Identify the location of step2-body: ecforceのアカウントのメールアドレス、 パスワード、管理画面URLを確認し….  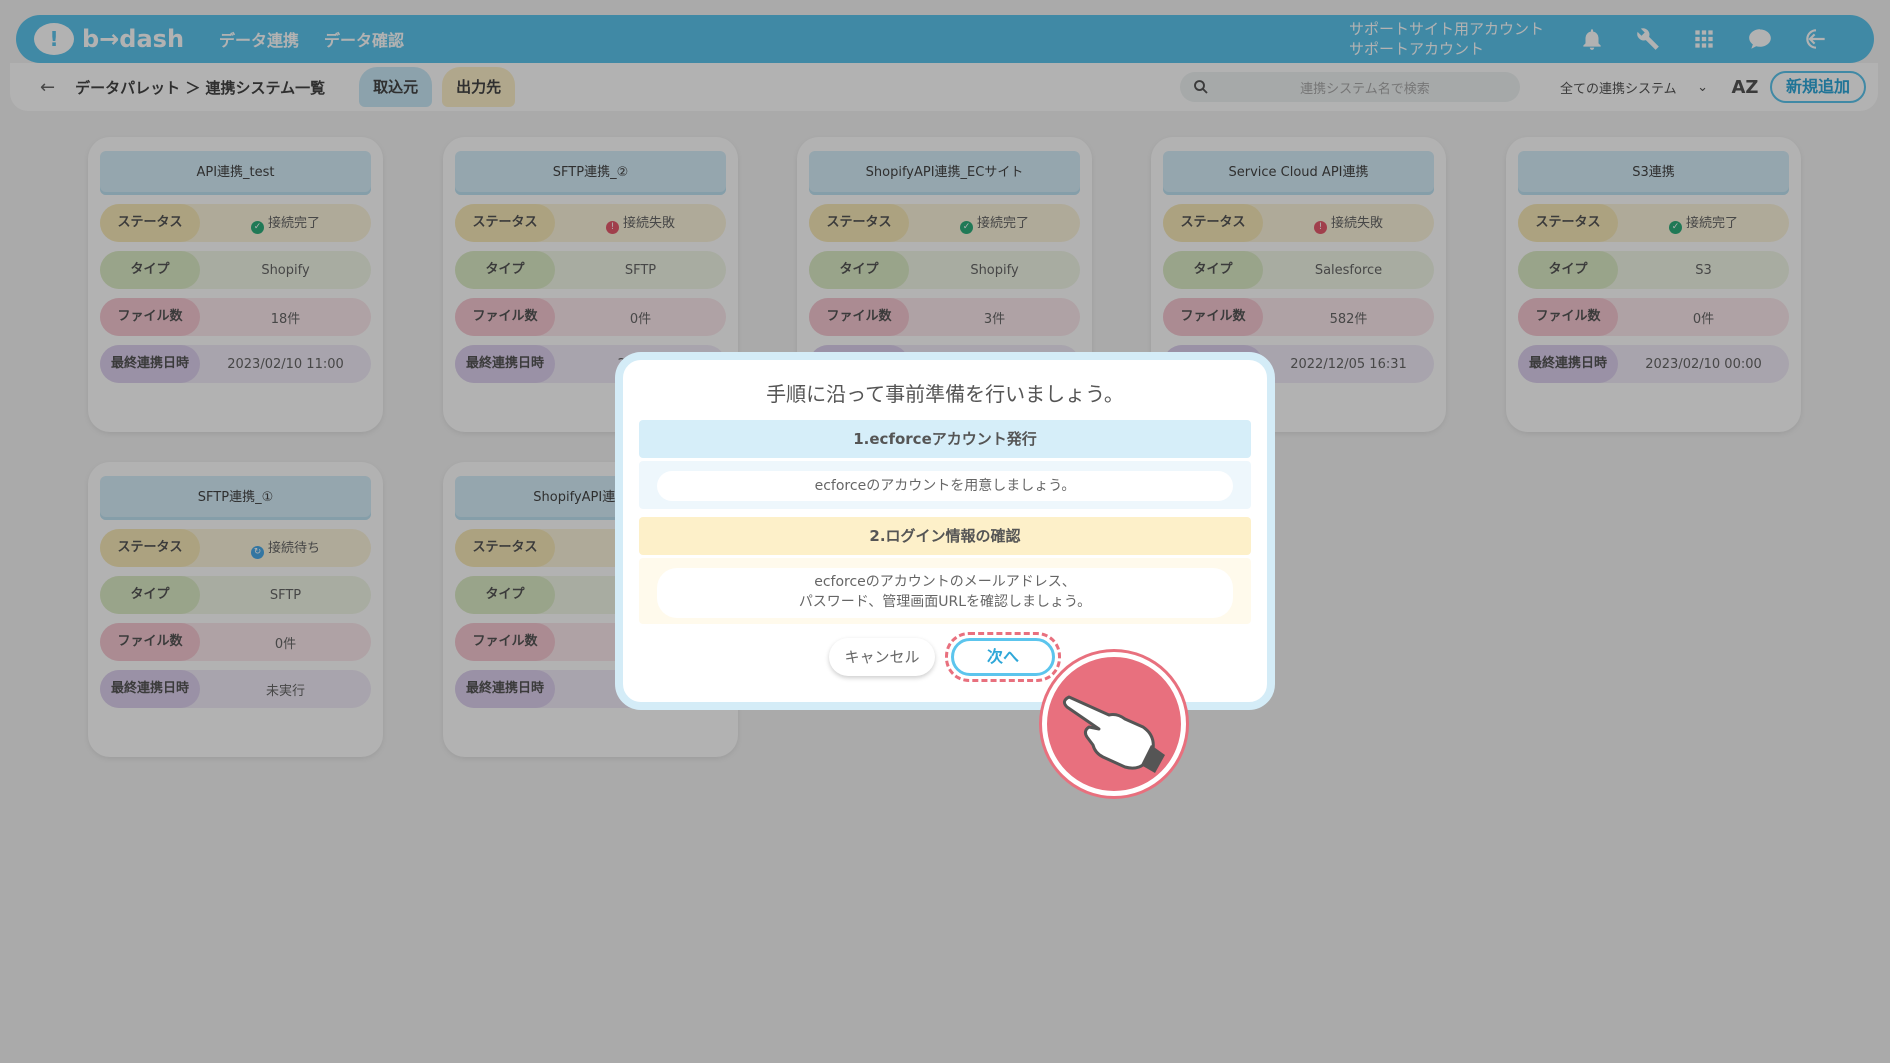
(945, 591).